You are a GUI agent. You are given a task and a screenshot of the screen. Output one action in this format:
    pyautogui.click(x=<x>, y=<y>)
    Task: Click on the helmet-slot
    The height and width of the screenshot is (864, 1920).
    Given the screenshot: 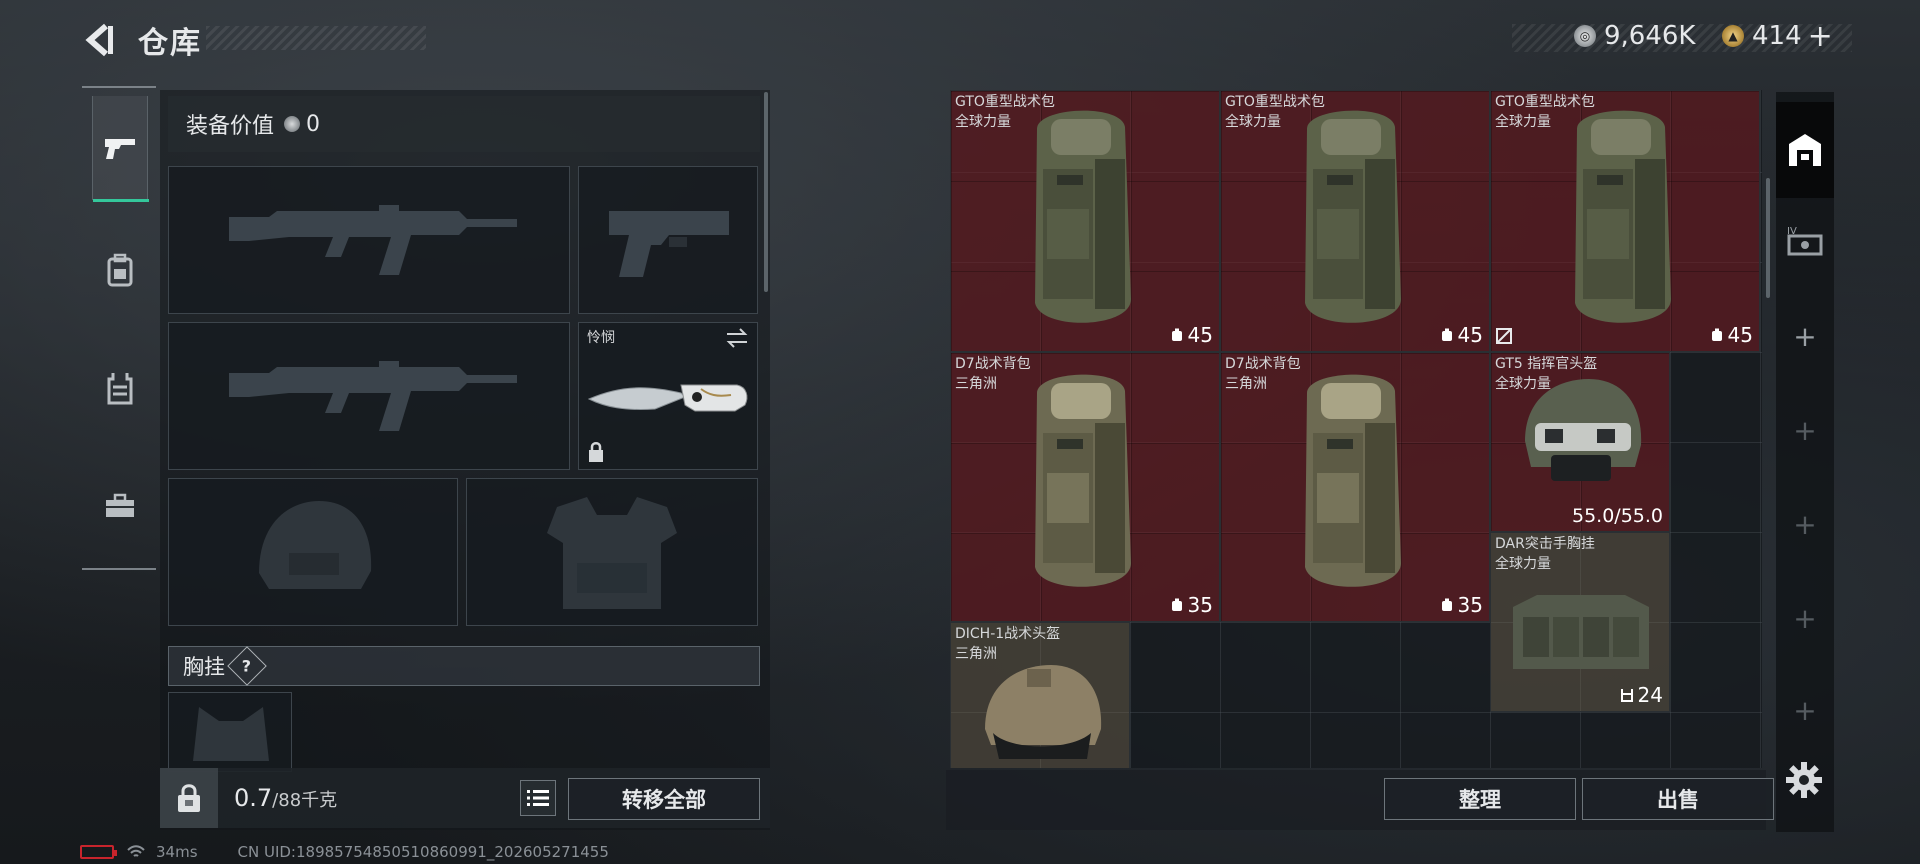 What is the action you would take?
    pyautogui.click(x=313, y=552)
    